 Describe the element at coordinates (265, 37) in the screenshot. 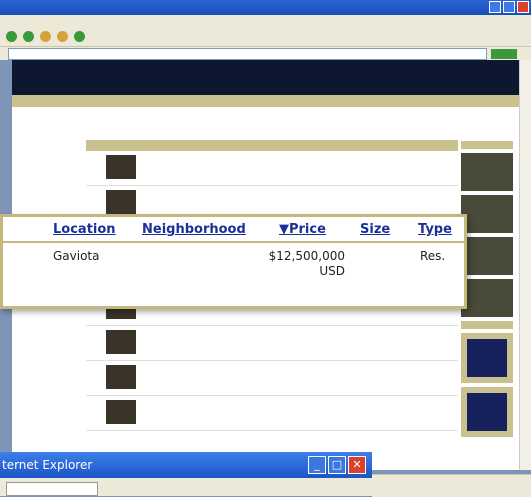

I see `browser-toolbar` at that location.